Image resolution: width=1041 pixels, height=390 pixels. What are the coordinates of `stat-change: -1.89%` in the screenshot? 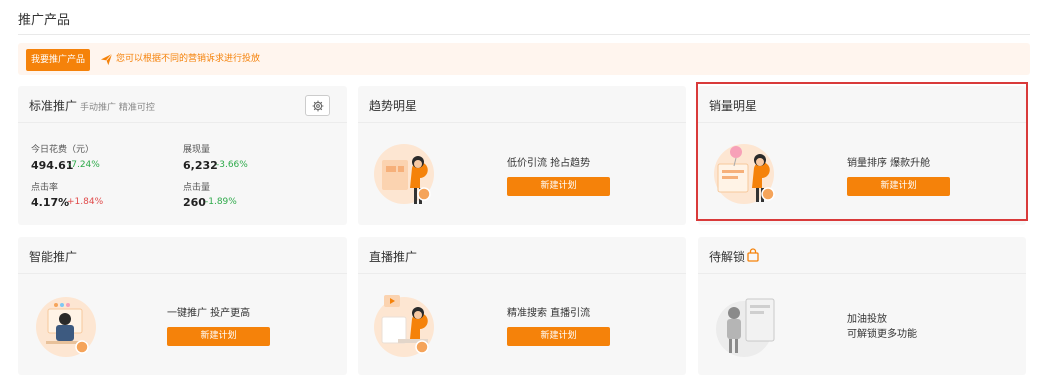 It's located at (221, 202).